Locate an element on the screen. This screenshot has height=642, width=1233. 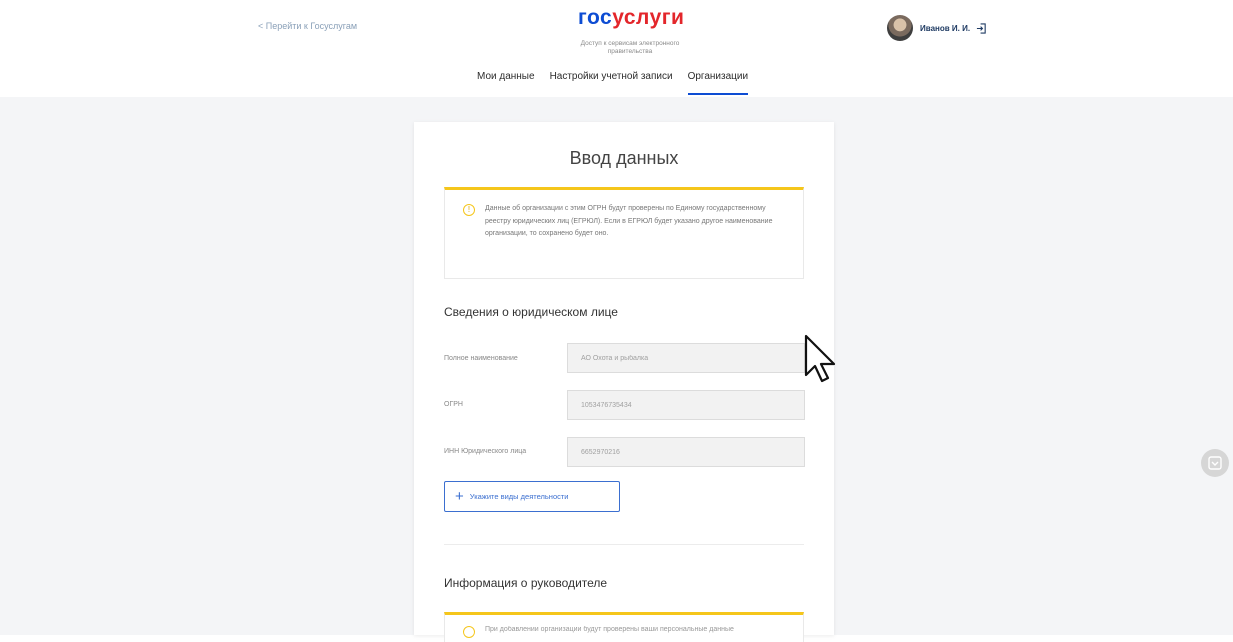
ogrn-label: ОГРН is located at coordinates (453, 404).